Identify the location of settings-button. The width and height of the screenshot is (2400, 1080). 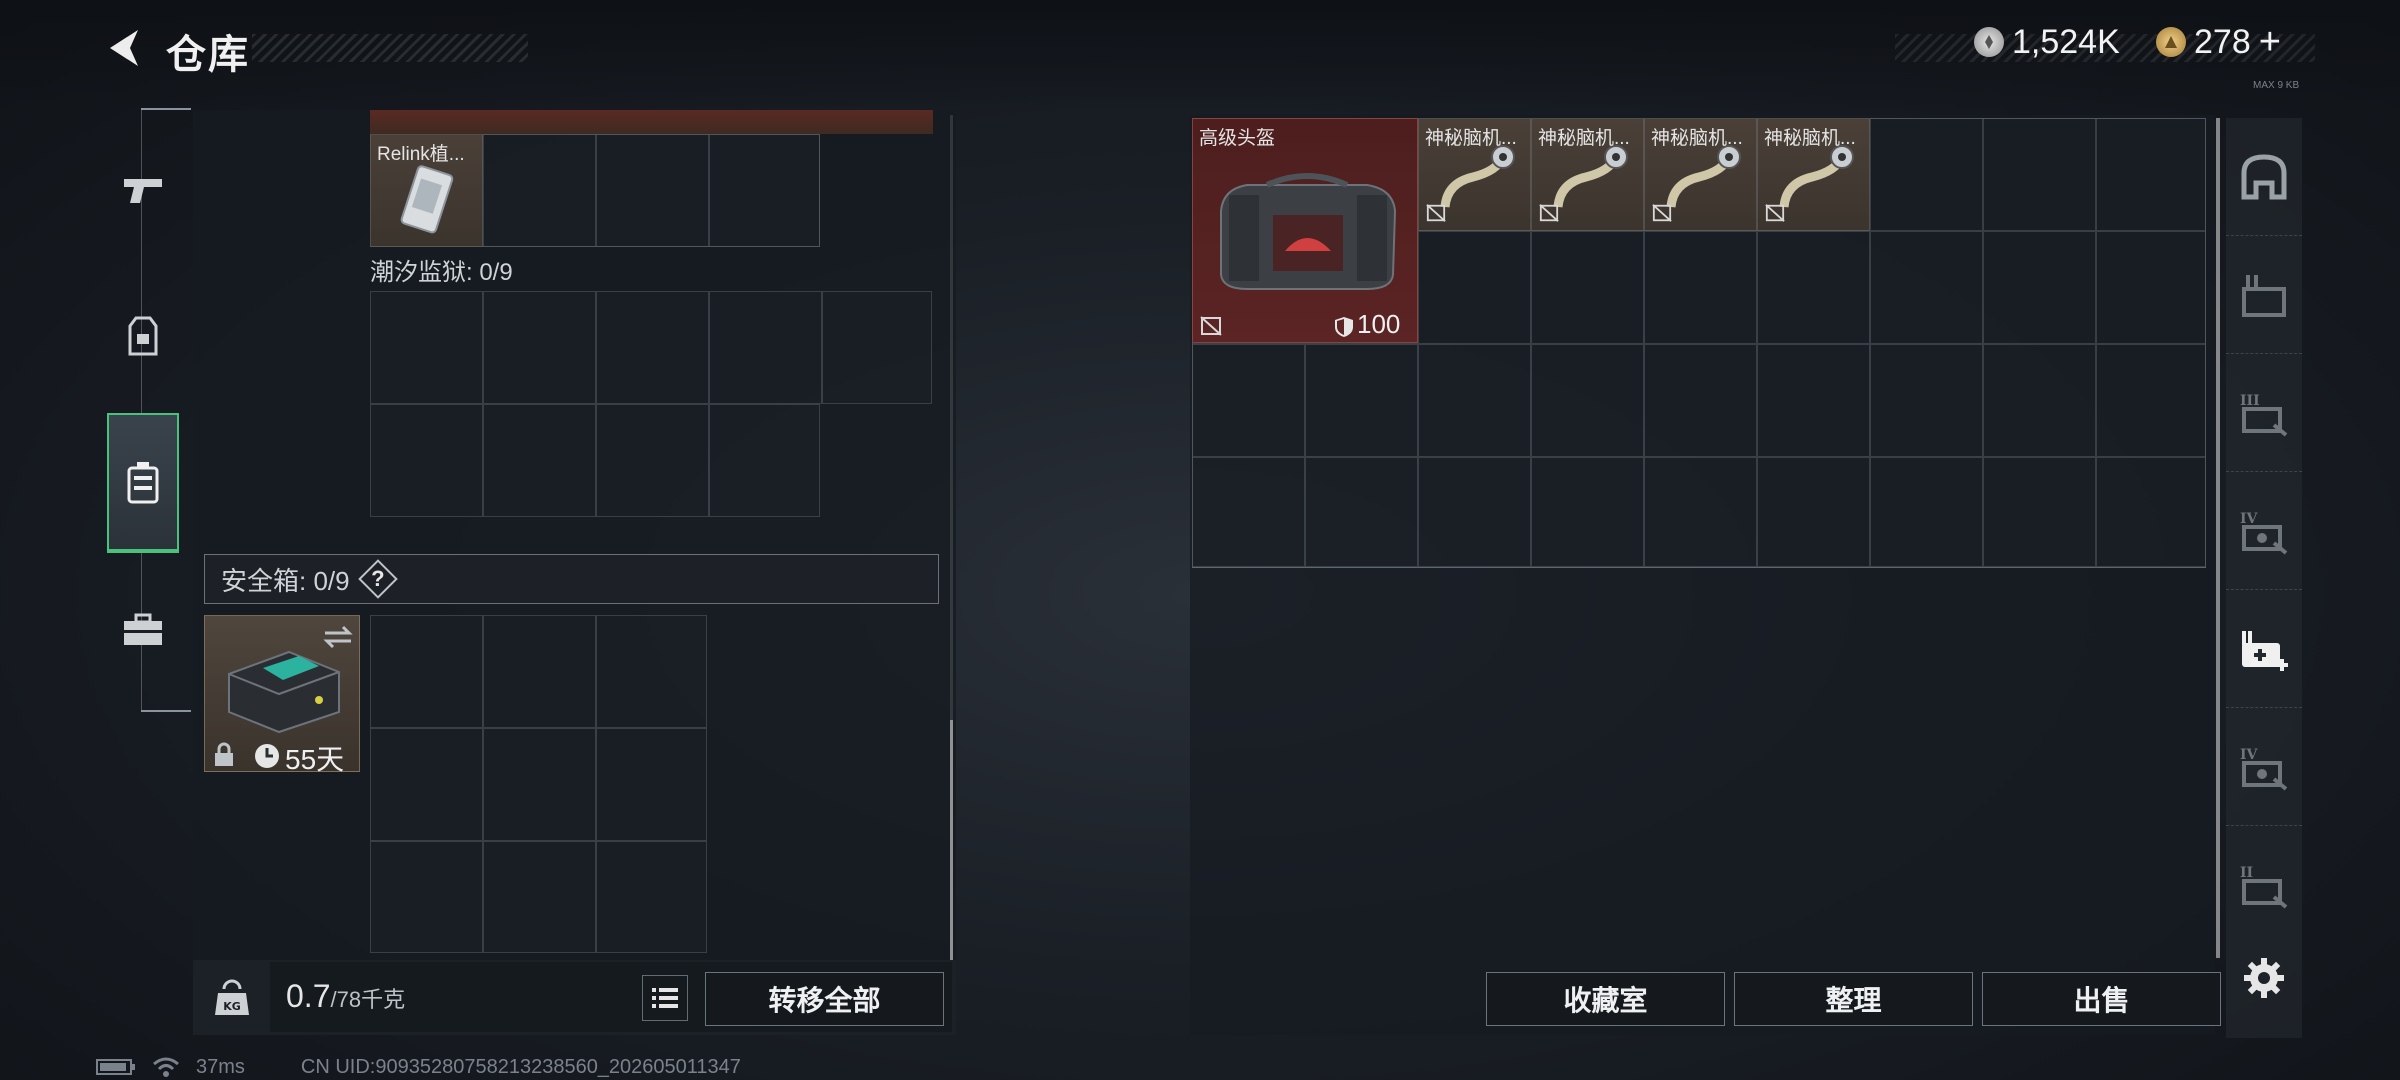
(2264, 978).